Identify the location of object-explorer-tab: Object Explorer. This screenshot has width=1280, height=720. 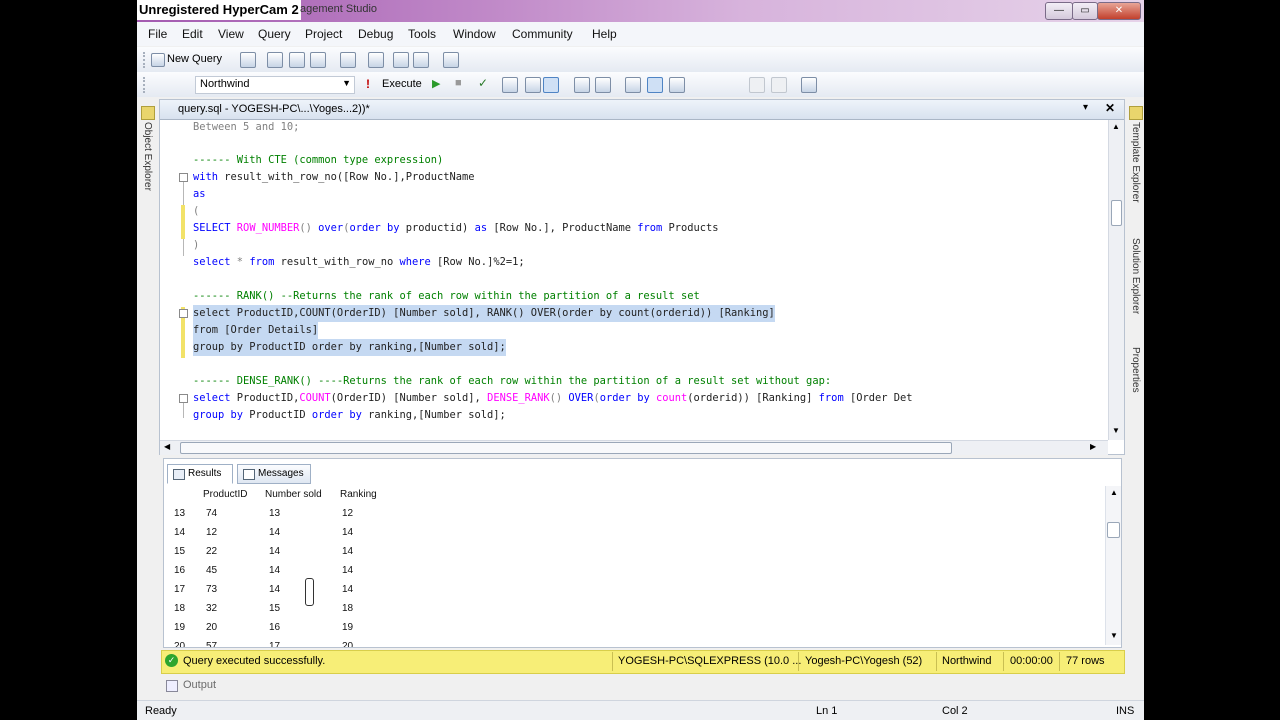
(147, 156).